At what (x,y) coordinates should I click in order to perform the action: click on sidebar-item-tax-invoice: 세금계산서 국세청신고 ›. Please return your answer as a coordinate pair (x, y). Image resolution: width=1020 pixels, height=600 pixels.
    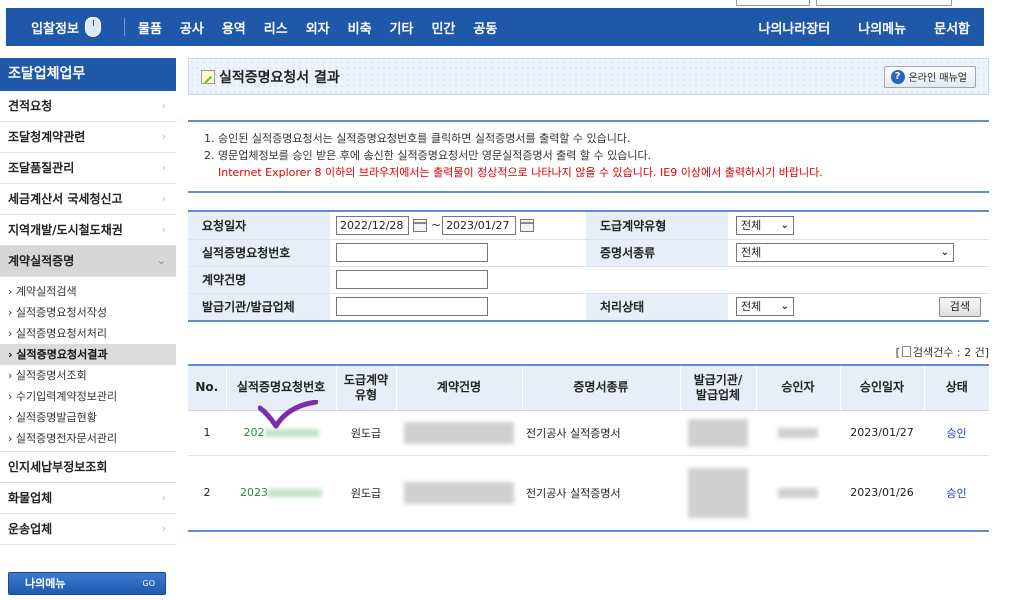
    Looking at the image, I should click on (88, 199).